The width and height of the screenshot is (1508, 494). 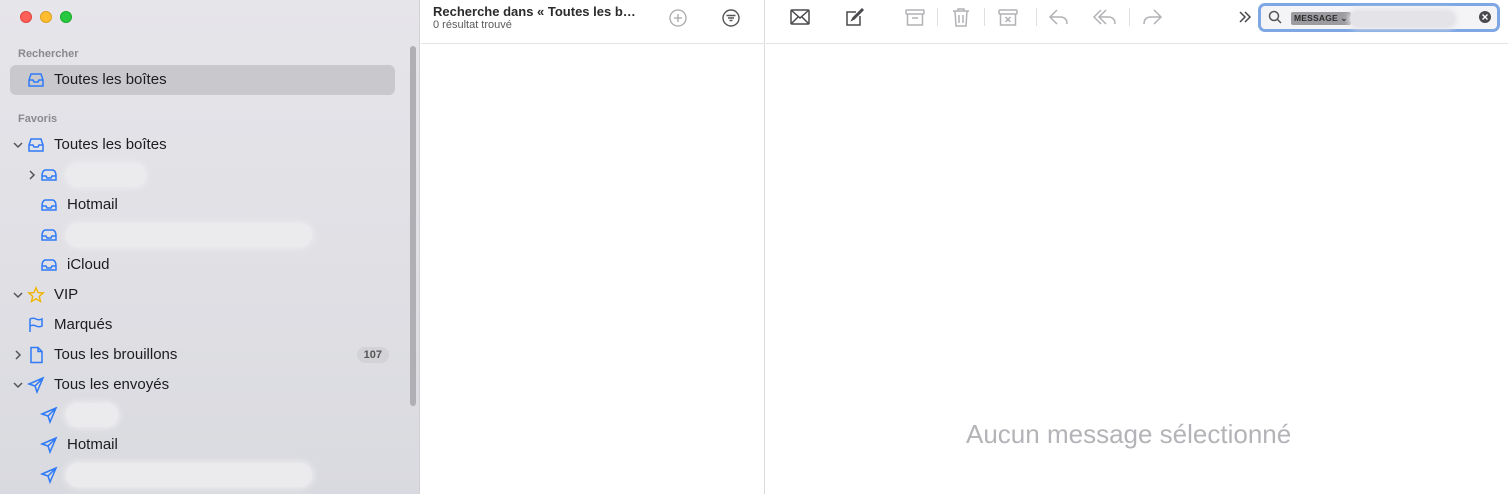 I want to click on zoom-window-button, so click(x=66, y=17).